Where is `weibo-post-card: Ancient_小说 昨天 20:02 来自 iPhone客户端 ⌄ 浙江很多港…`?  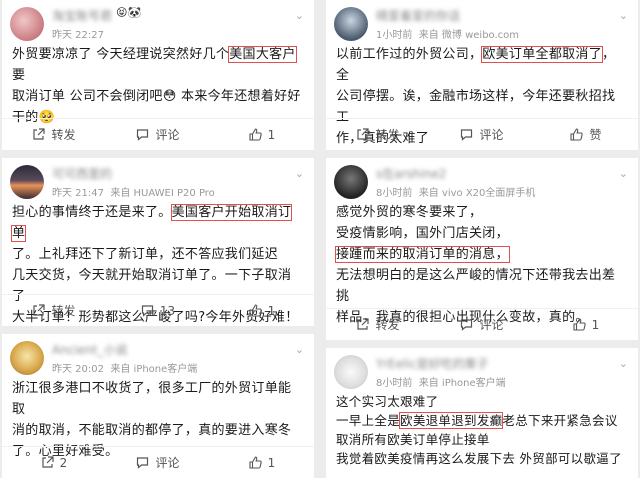
weibo-post-card: Ancient_小说 昨天 20:02 来自 iPhone客户端 ⌄ 浙江很多港… is located at coordinates (158, 406).